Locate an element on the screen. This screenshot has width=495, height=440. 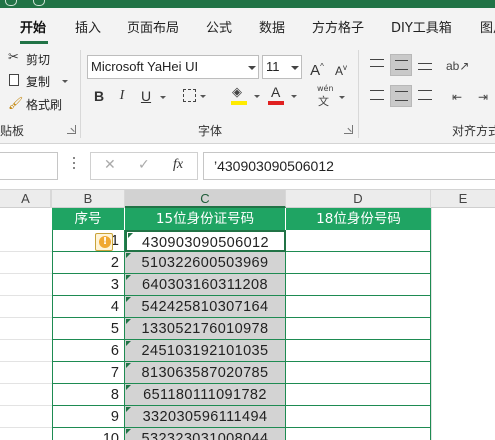
error-warning-icon: ! is located at coordinates (104, 242).